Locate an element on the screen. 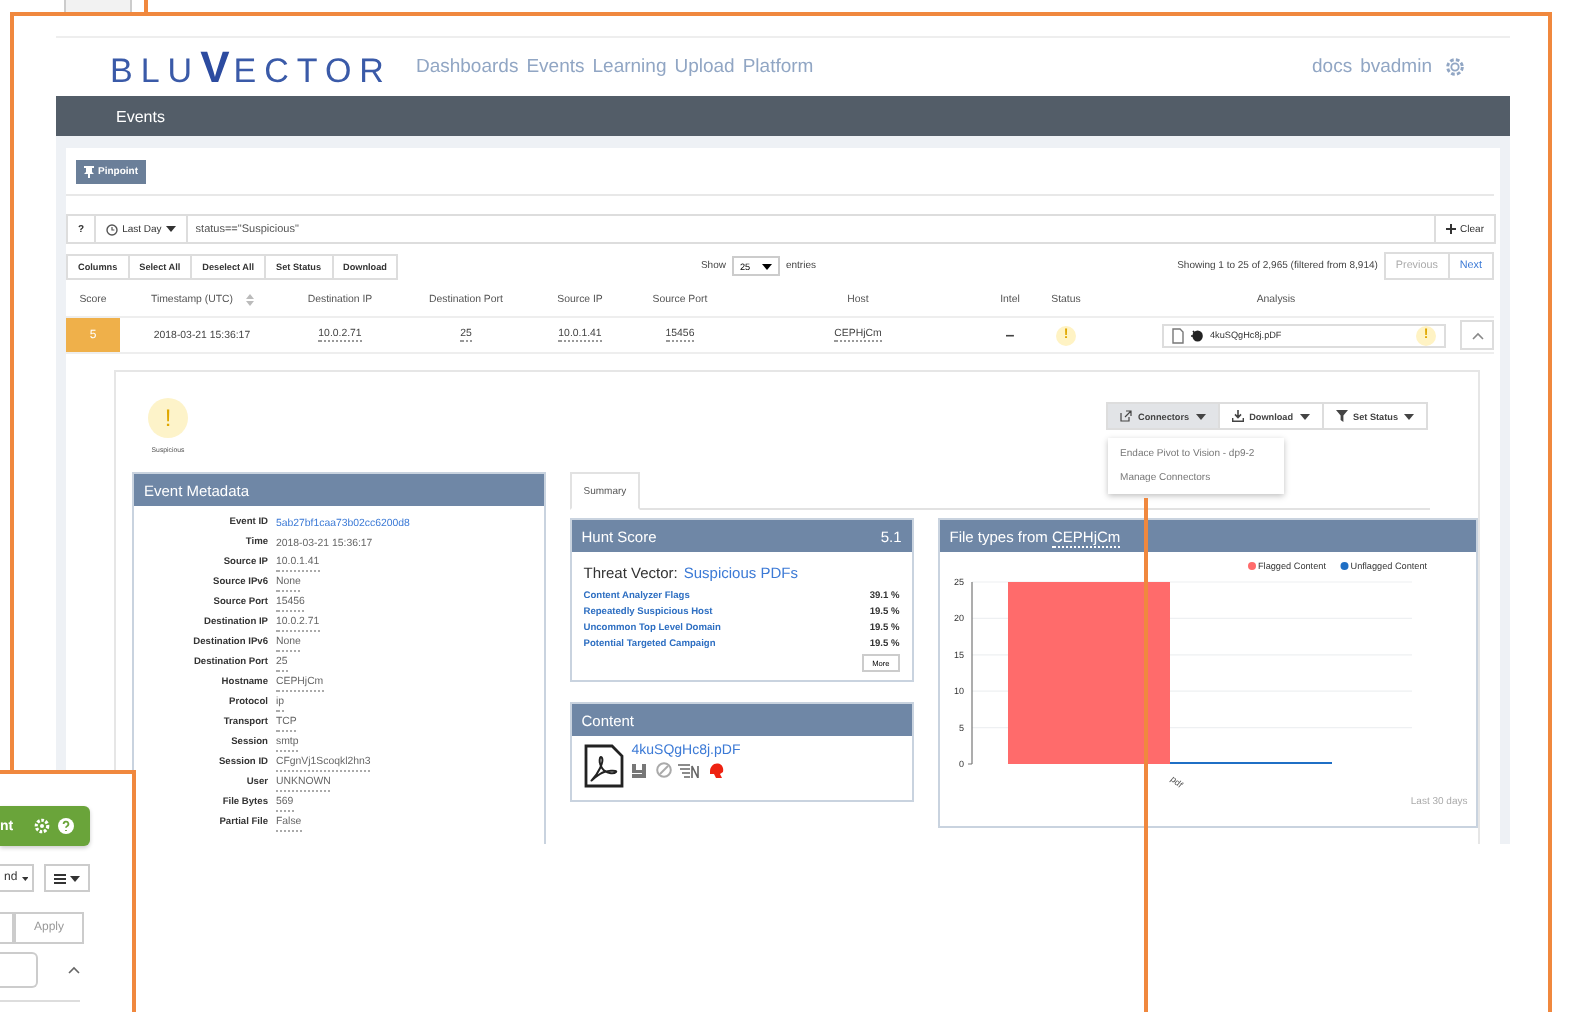  clock-icon is located at coordinates (112, 229).